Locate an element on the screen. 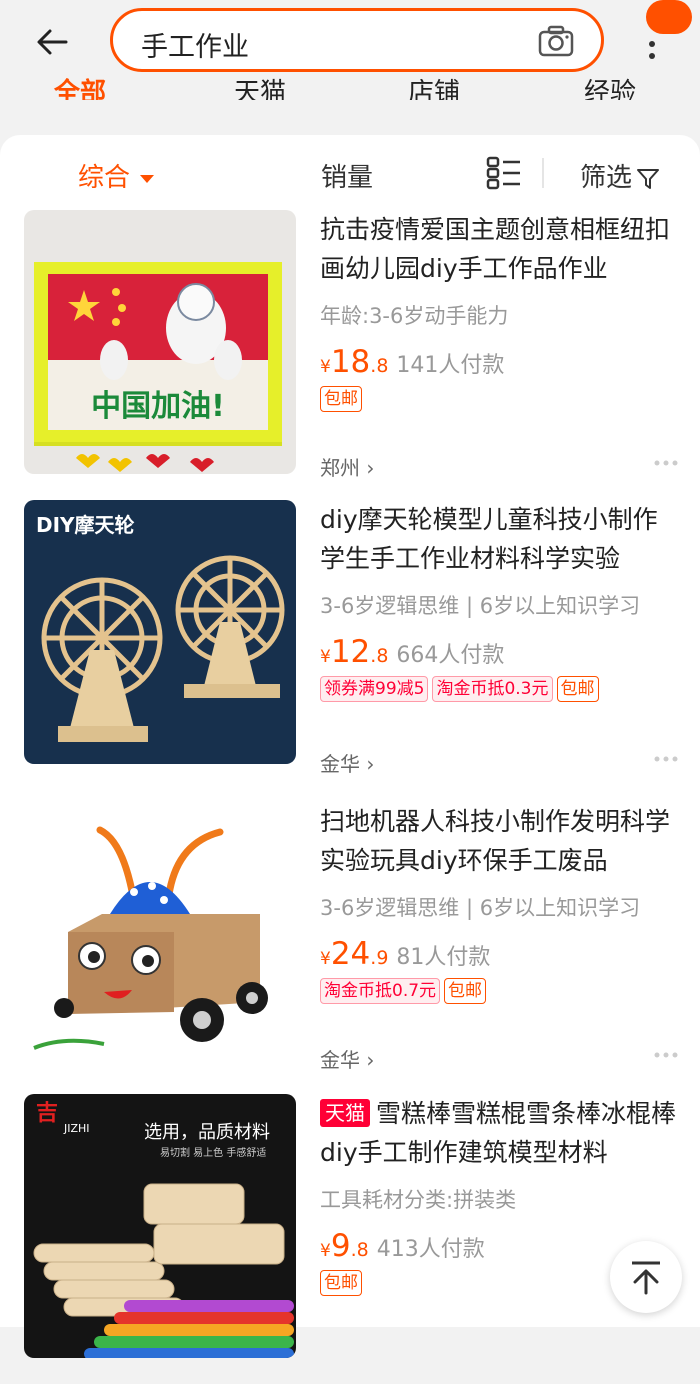 The image size is (700, 1384). list-view-toggle-icon is located at coordinates (504, 173).